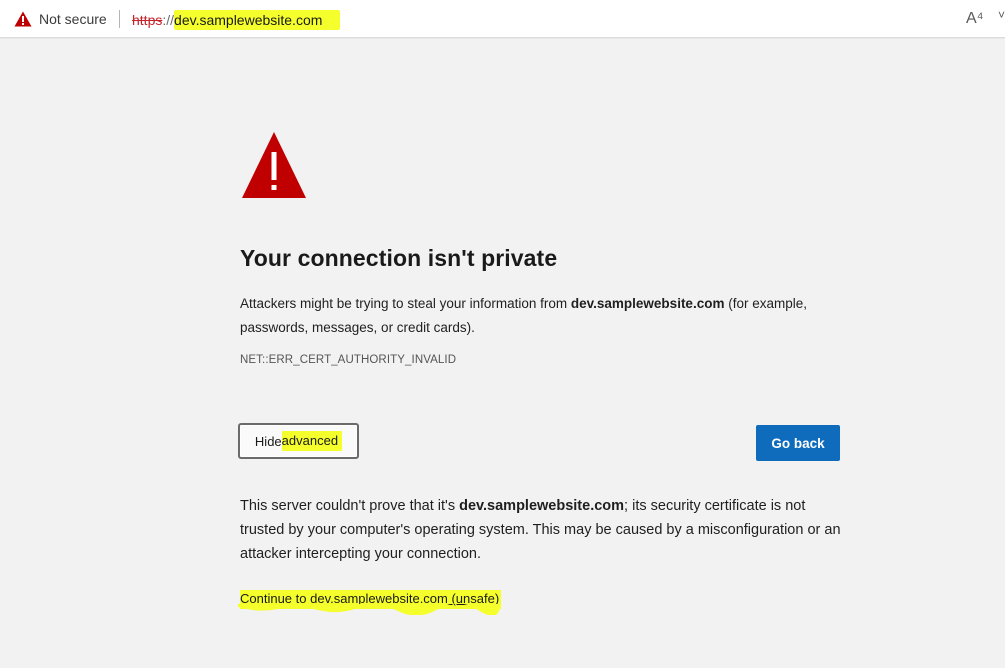 The height and width of the screenshot is (668, 1005). What do you see at coordinates (73, 19) in the screenshot?
I see `security-status-label: Not secure` at bounding box center [73, 19].